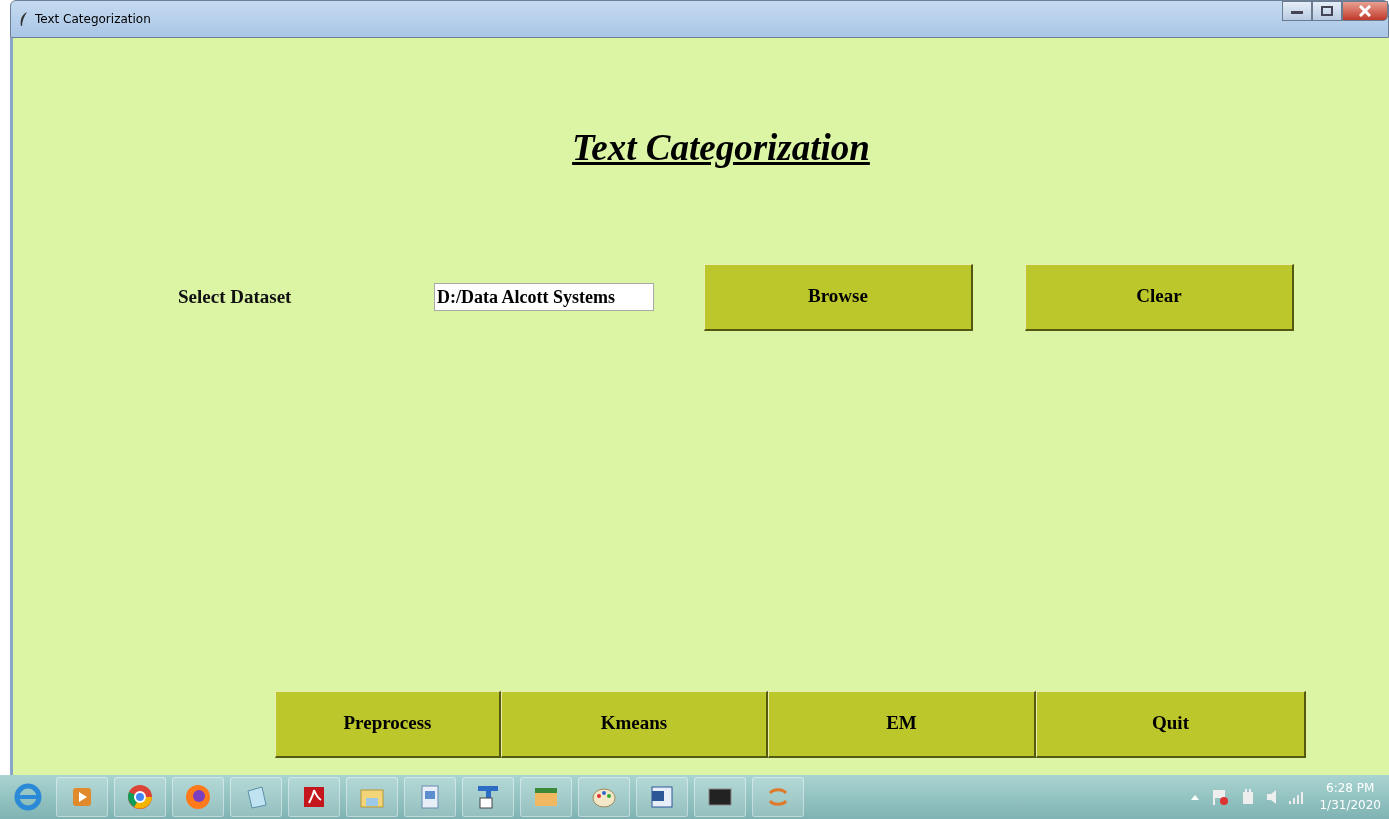  I want to click on power-plug-icon, so click(1248, 797).